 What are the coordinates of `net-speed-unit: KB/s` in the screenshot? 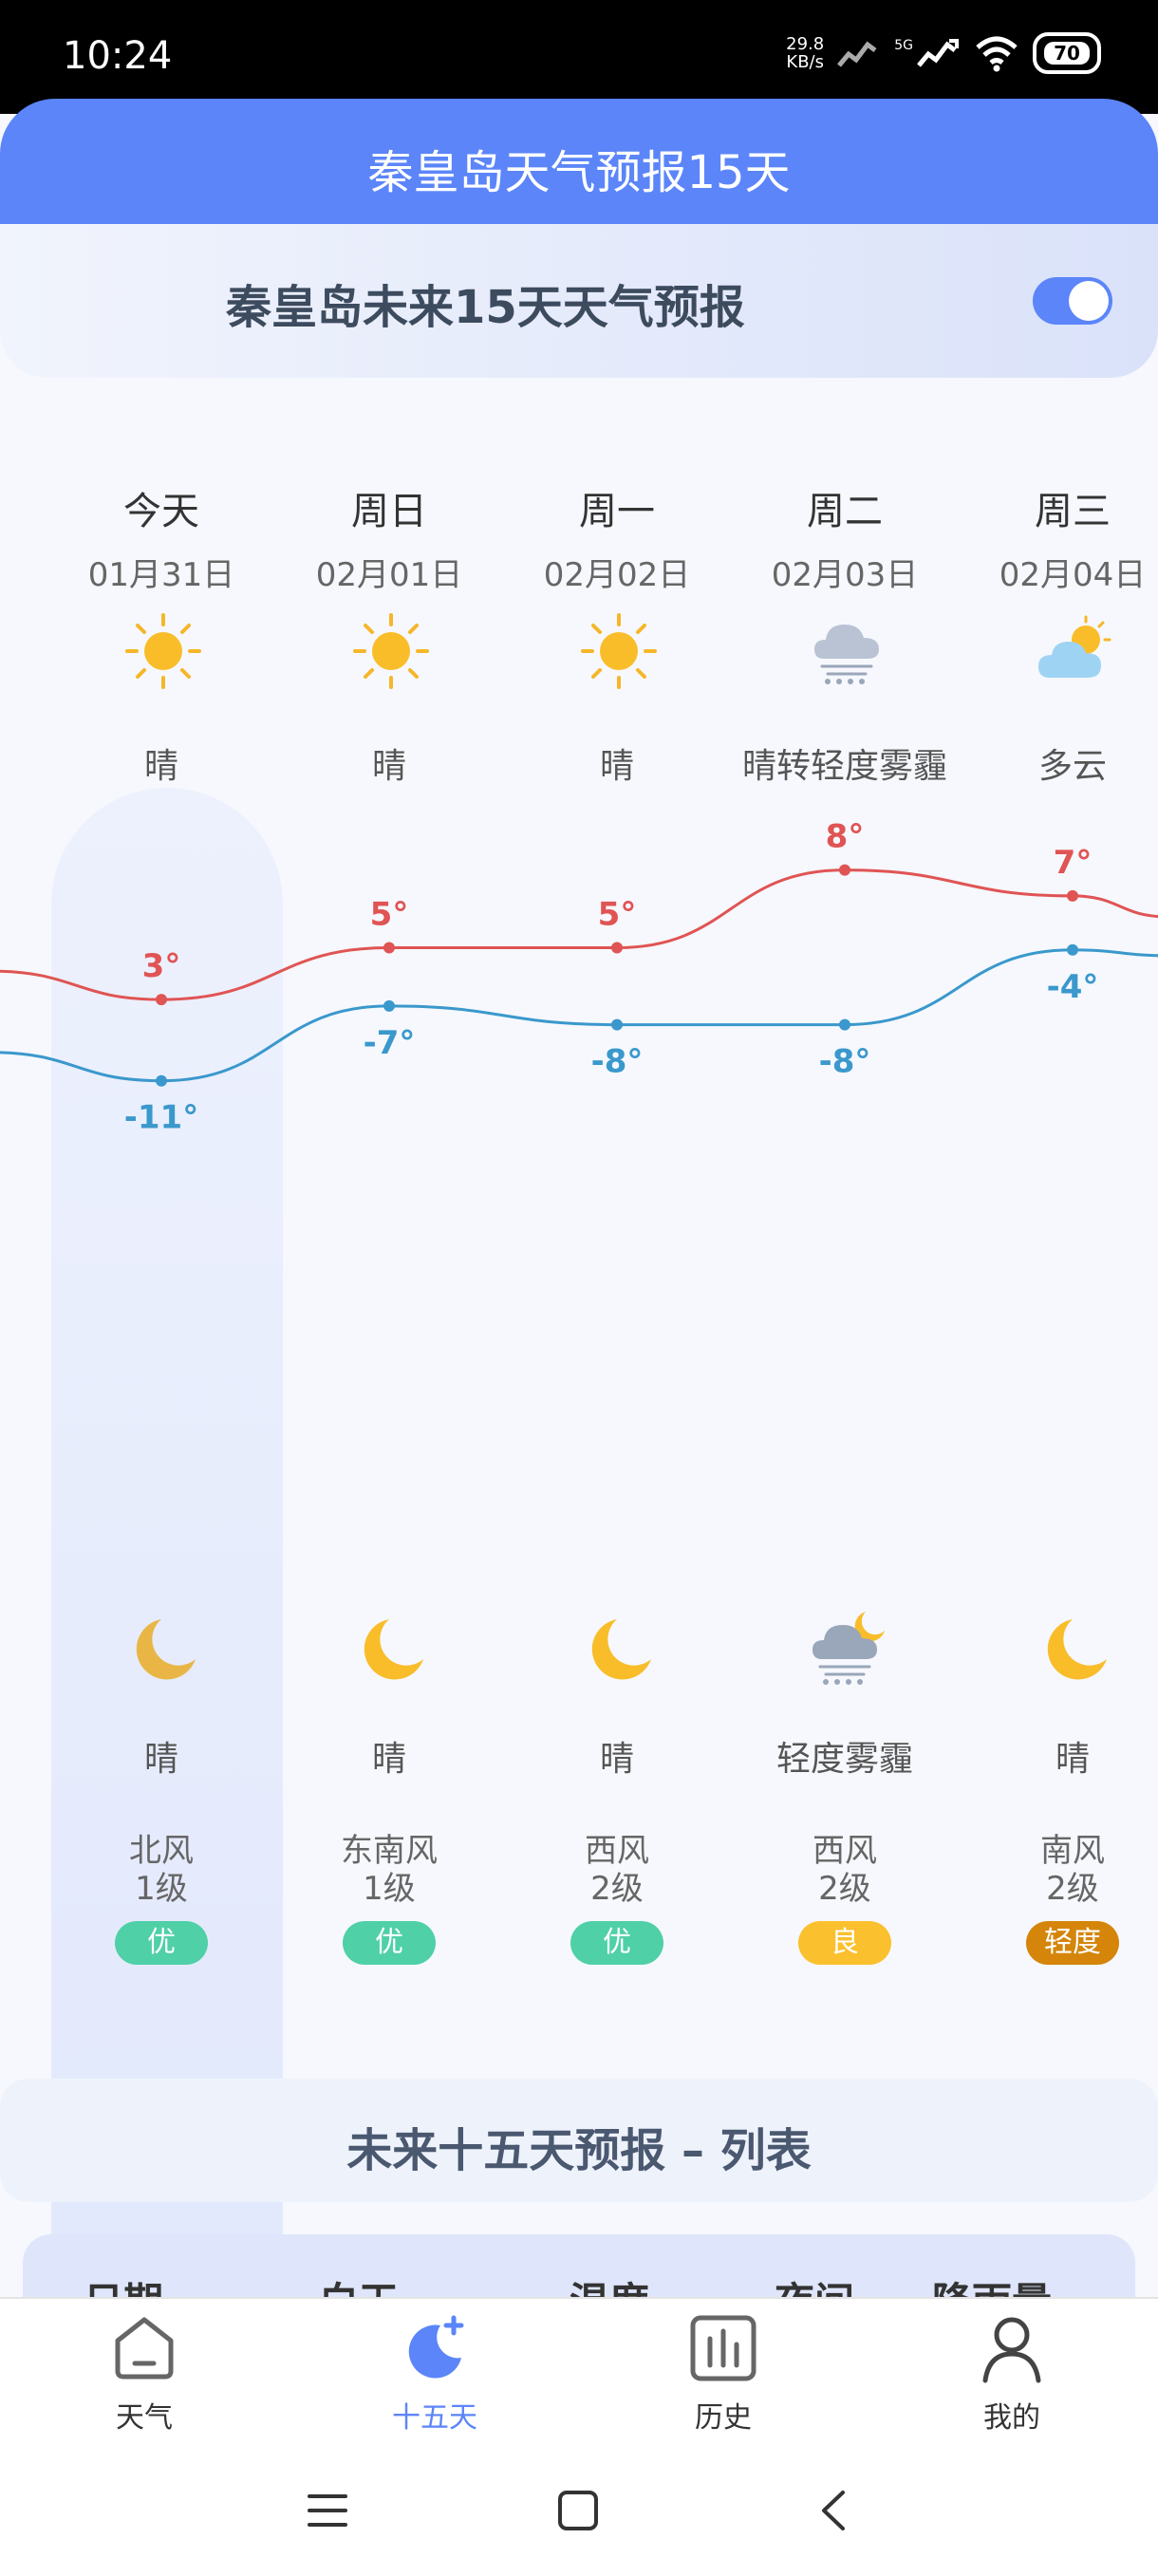 It's located at (805, 62).